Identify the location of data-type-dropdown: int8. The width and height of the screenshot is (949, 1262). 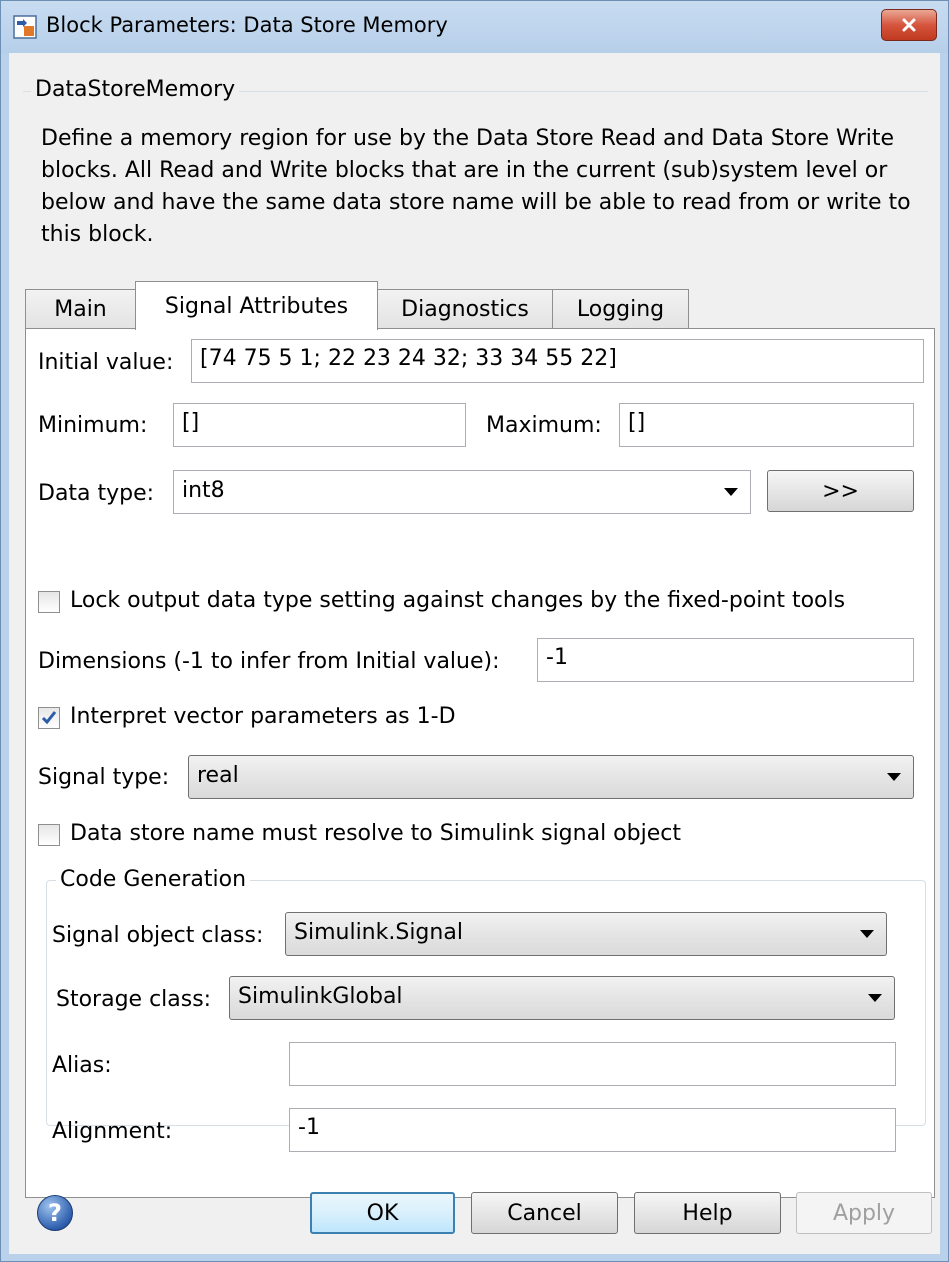
(462, 492).